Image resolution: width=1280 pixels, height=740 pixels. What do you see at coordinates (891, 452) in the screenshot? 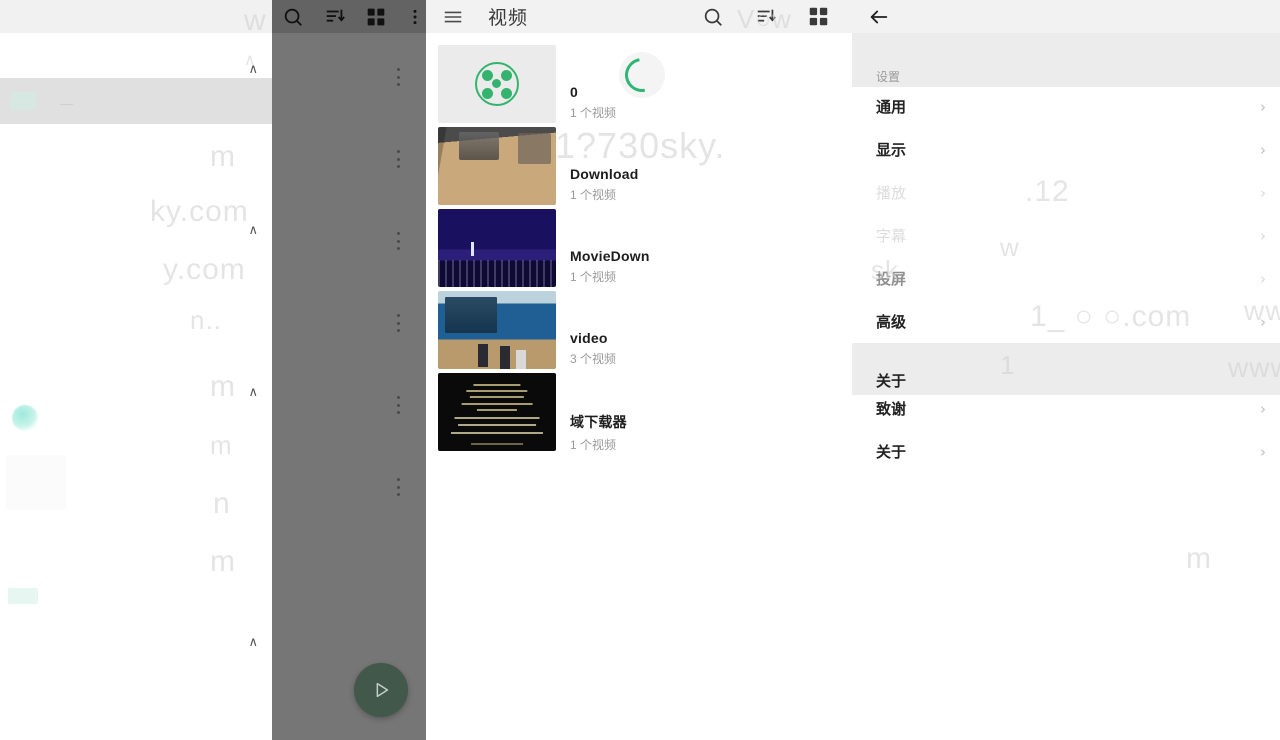
I see `settings-item-label: 关于` at bounding box center [891, 452].